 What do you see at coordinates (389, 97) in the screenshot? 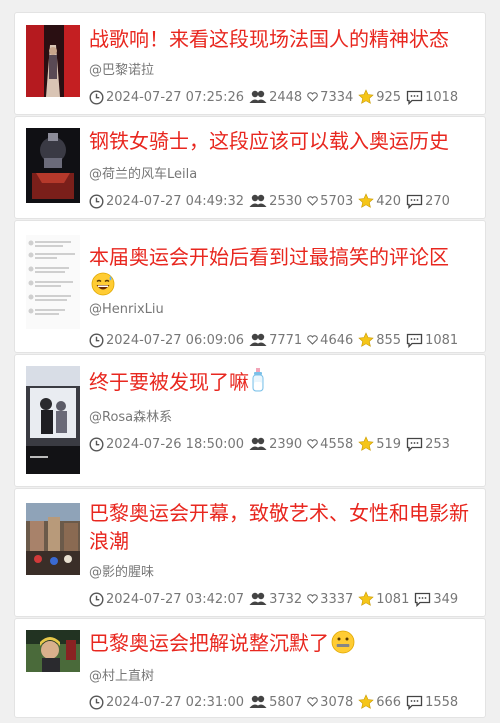
I see `favorite-count: 925` at bounding box center [389, 97].